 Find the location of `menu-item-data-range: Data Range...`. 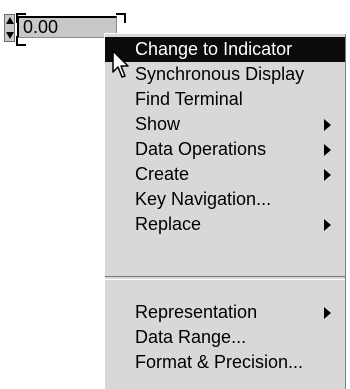

menu-item-data-range: Data Range... is located at coordinates (225, 337).